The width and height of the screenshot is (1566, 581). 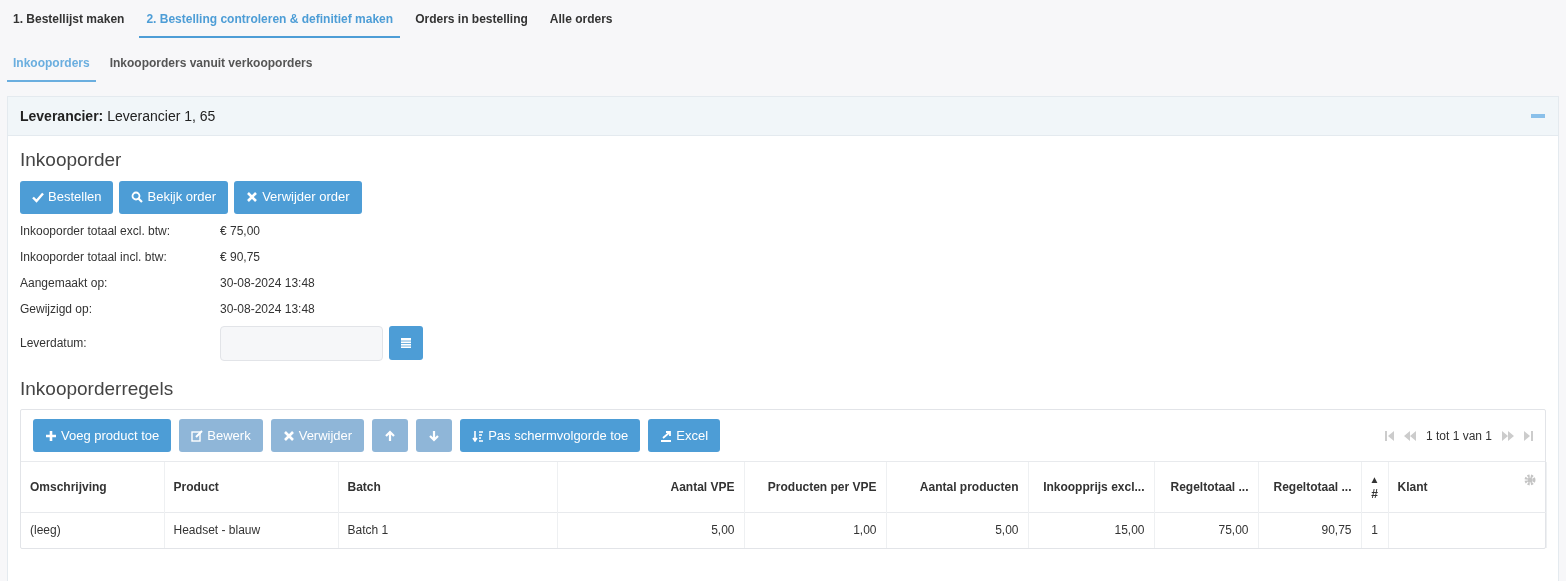 I want to click on field-label: Aangemaakt op:, so click(x=64, y=283).